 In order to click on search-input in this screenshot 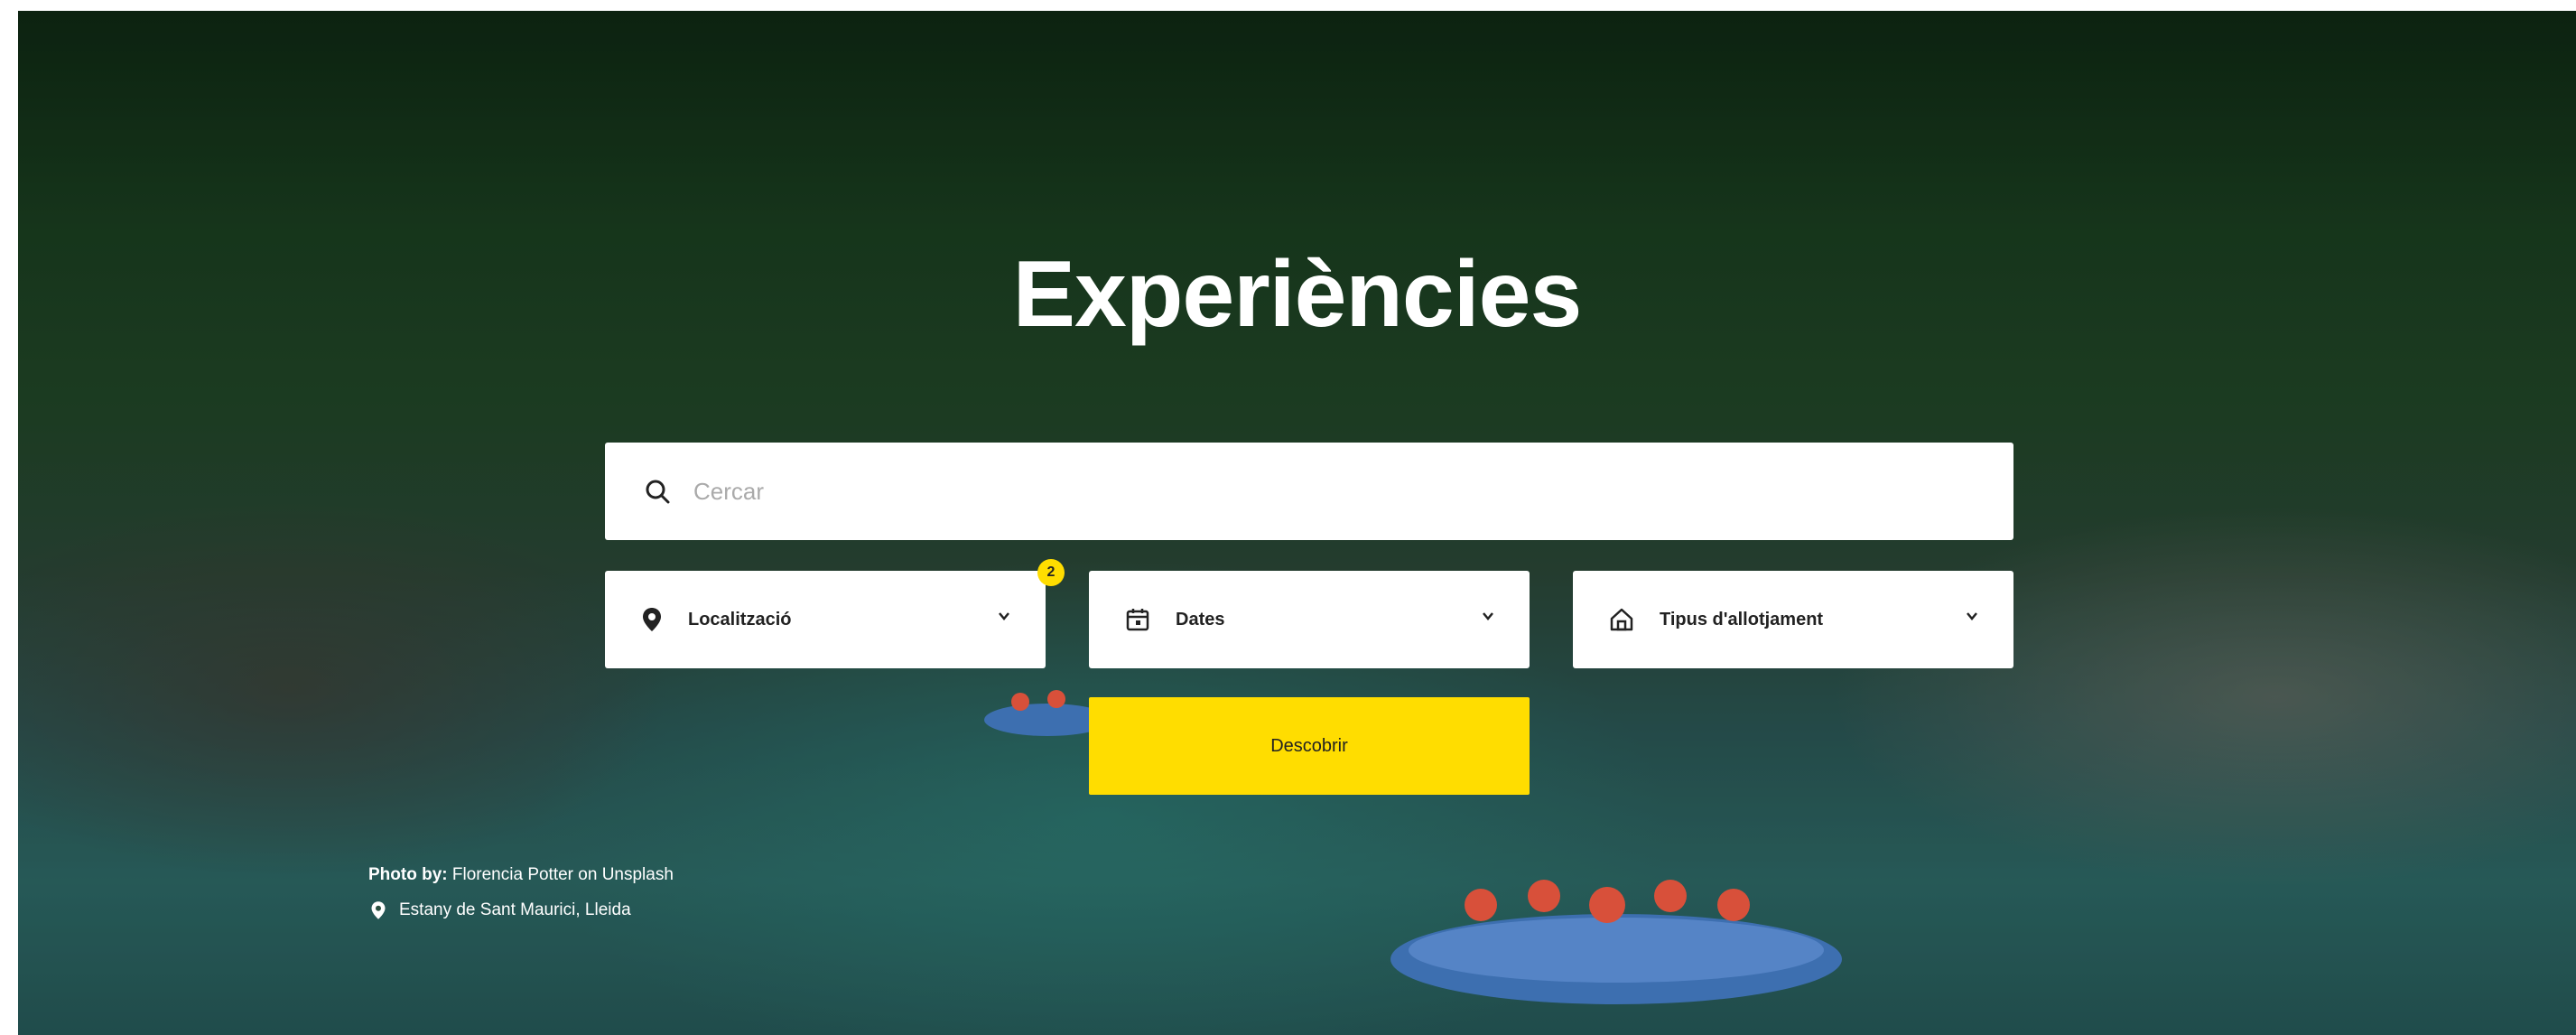, I will do `click(1280, 491)`.